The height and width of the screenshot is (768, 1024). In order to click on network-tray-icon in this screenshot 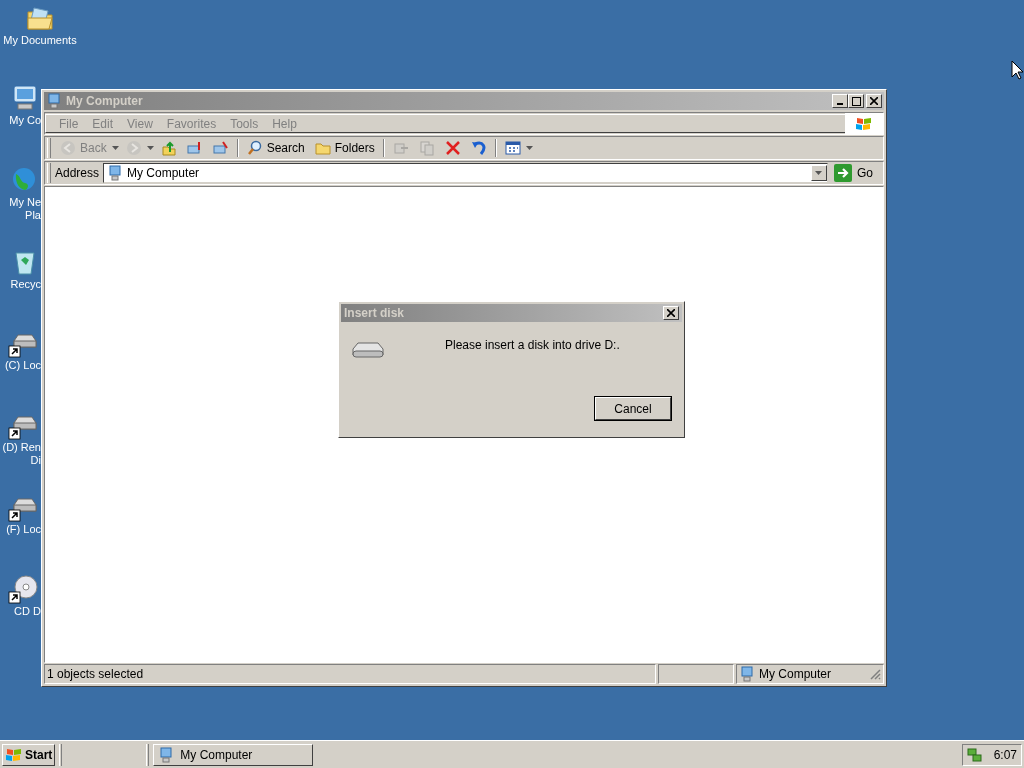, I will do `click(975, 754)`.